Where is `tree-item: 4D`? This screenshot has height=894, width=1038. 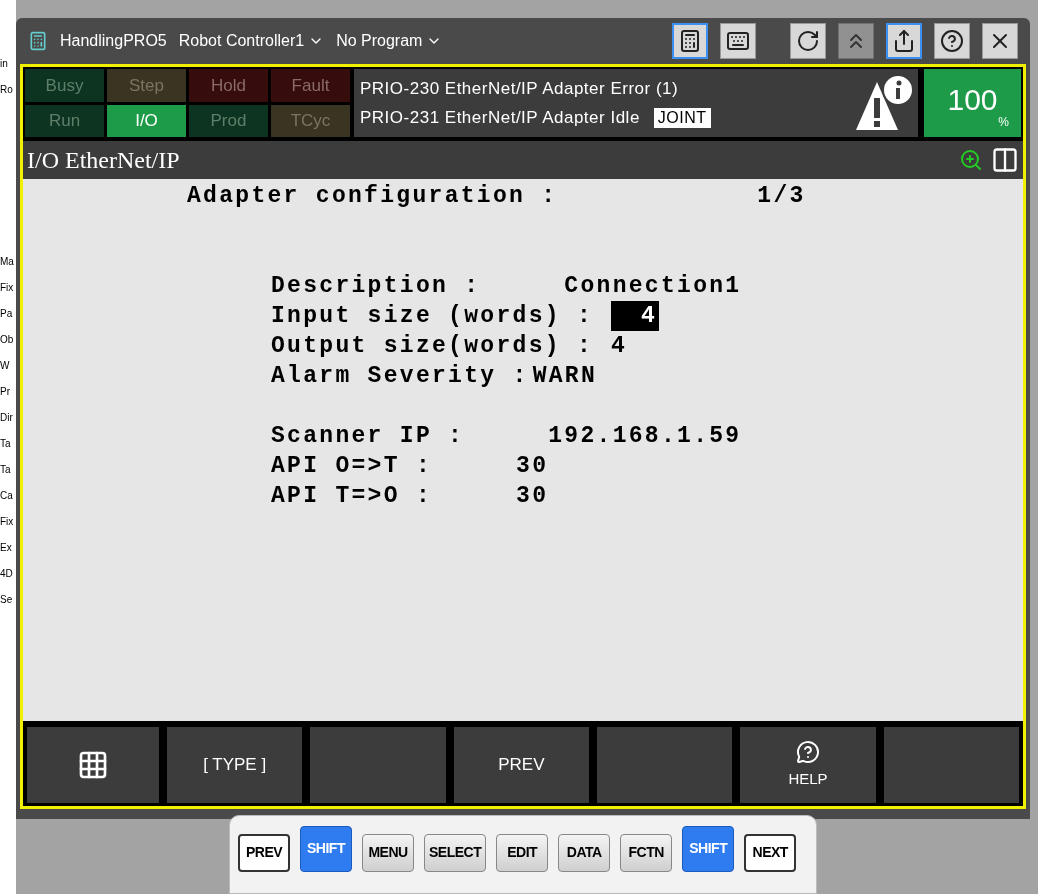 tree-item: 4D is located at coordinates (7, 574).